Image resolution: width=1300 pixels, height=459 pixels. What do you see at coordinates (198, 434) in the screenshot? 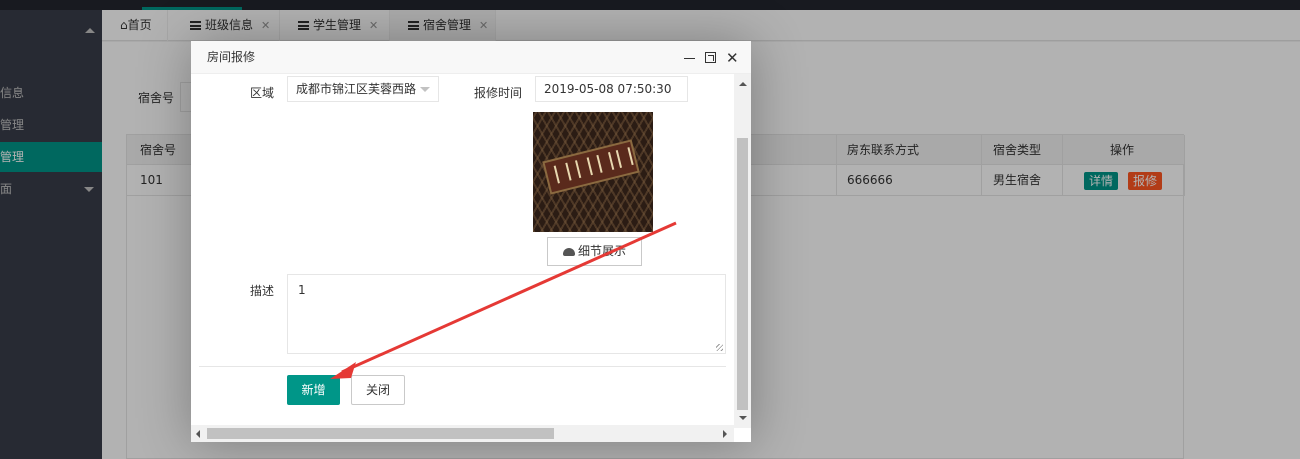
I see `scroll-left-icon` at bounding box center [198, 434].